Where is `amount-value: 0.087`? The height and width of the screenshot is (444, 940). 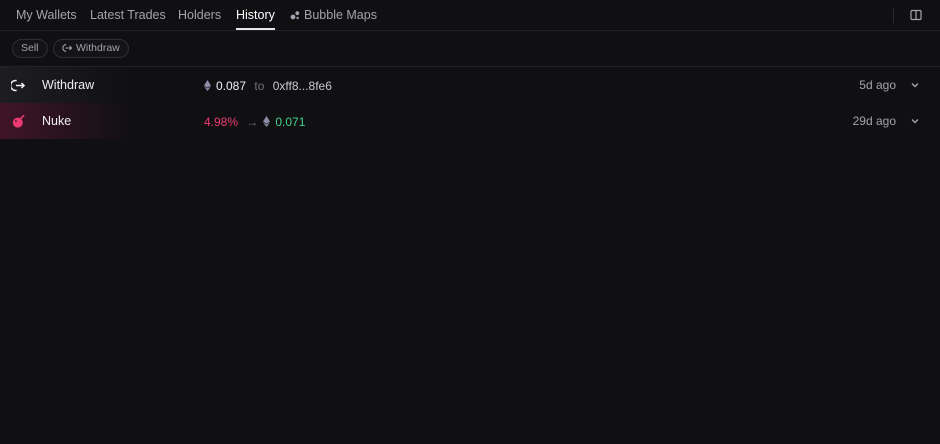 amount-value: 0.087 is located at coordinates (231, 85).